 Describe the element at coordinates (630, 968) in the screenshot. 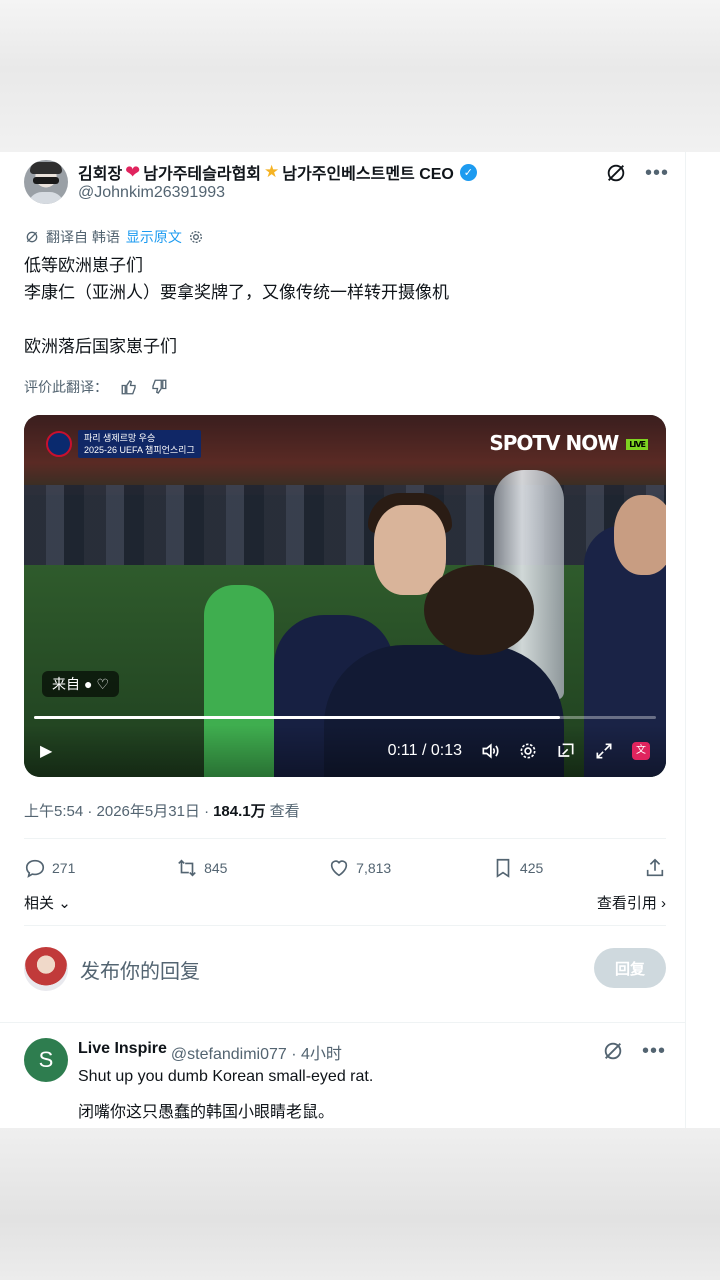

I see `reply-button: 回复` at that location.